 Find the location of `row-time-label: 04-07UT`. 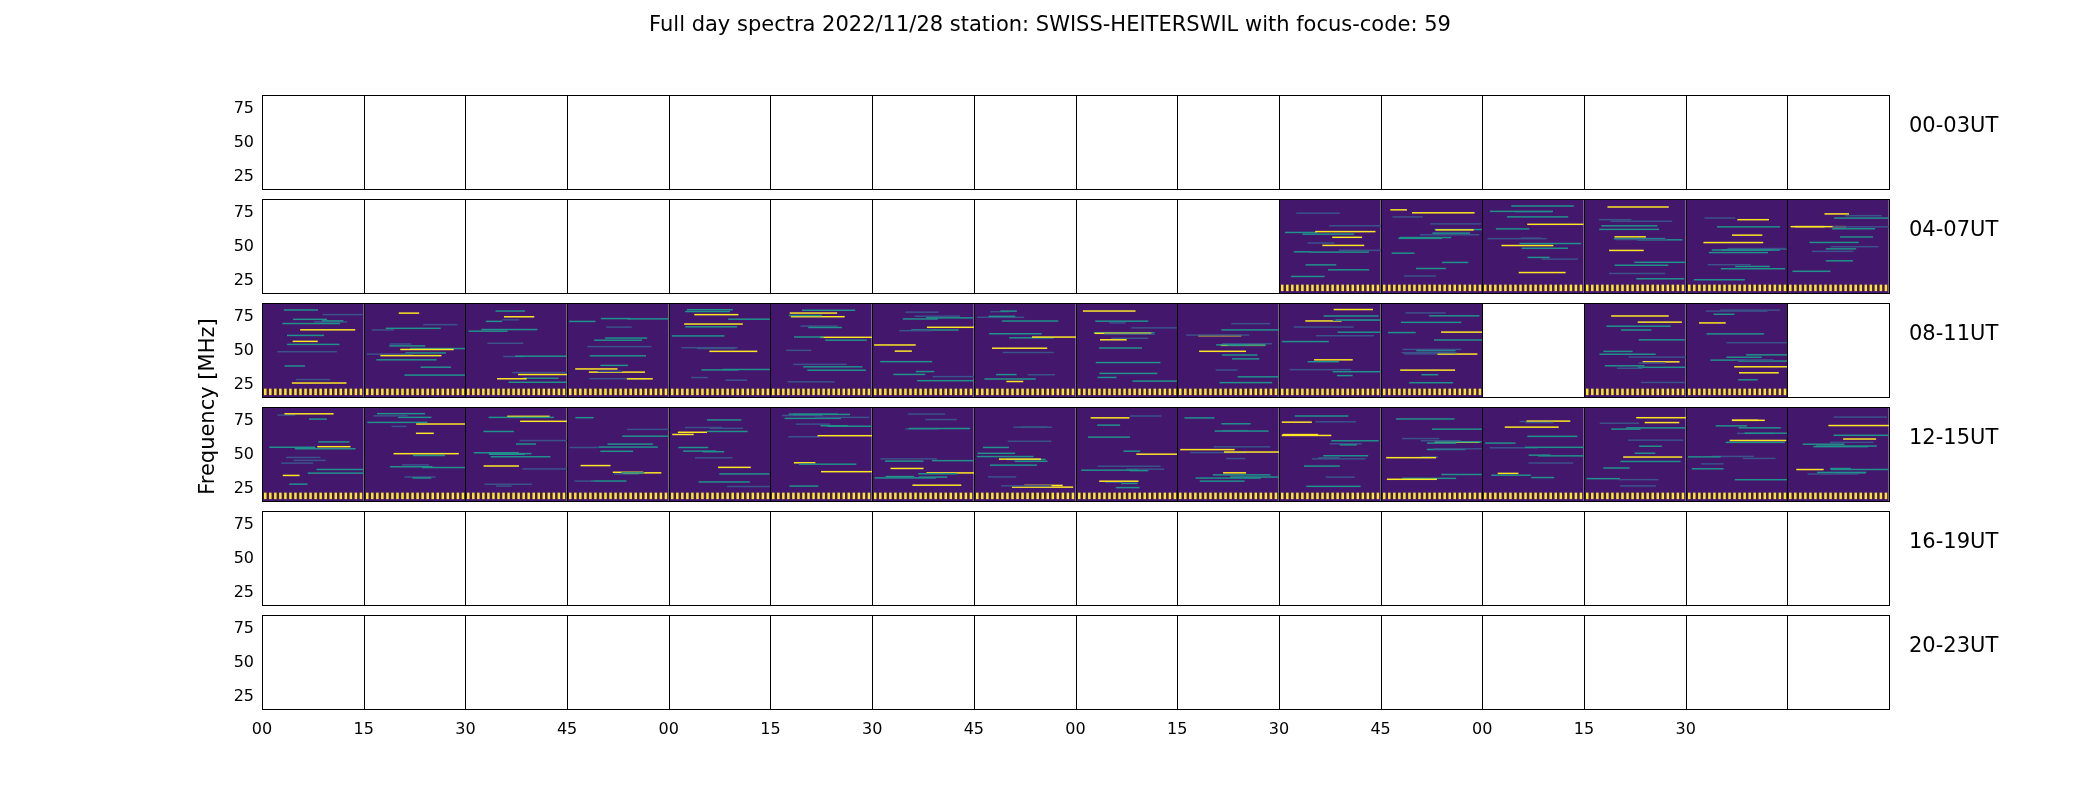

row-time-label: 04-07UT is located at coordinates (1954, 229).